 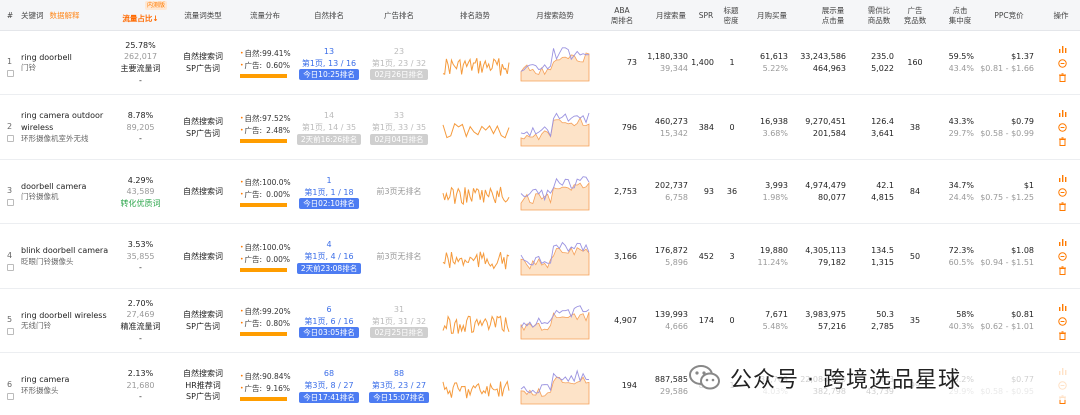 What do you see at coordinates (278, 130) in the screenshot?
I see `ad-share-value: 2.48%` at bounding box center [278, 130].